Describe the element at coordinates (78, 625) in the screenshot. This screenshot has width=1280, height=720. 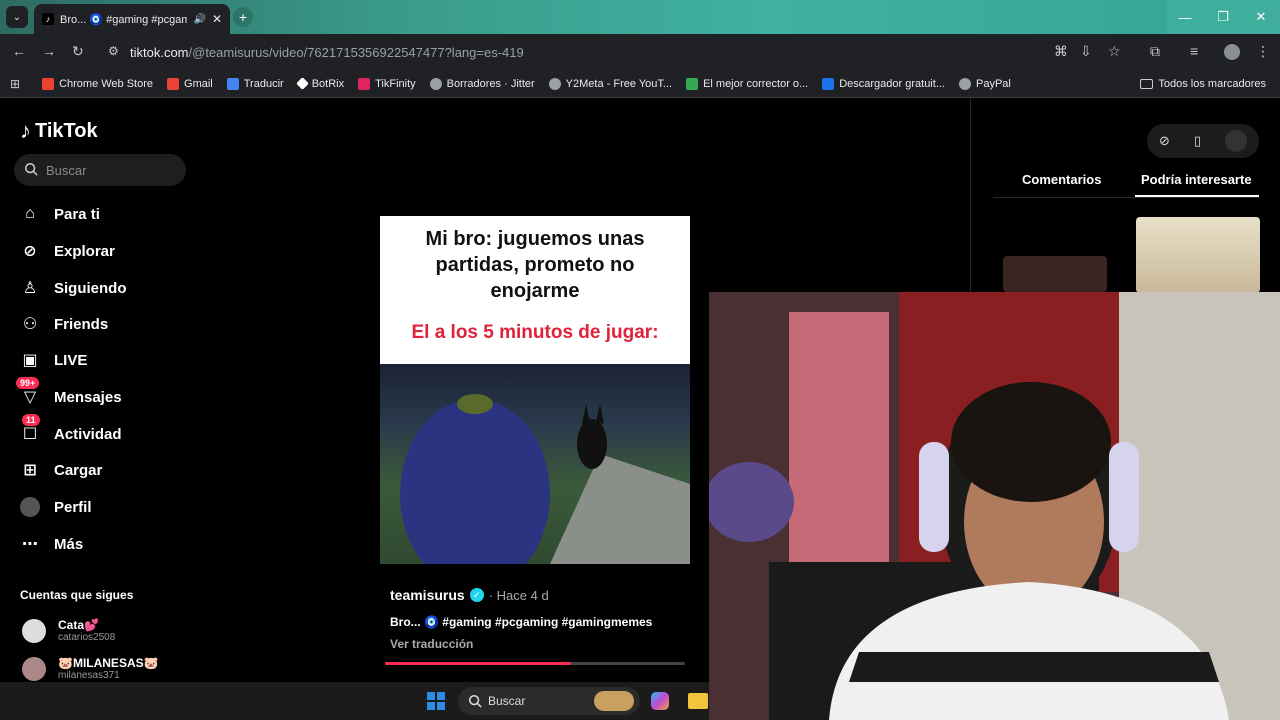
I see `account-name: Cata💕` at that location.